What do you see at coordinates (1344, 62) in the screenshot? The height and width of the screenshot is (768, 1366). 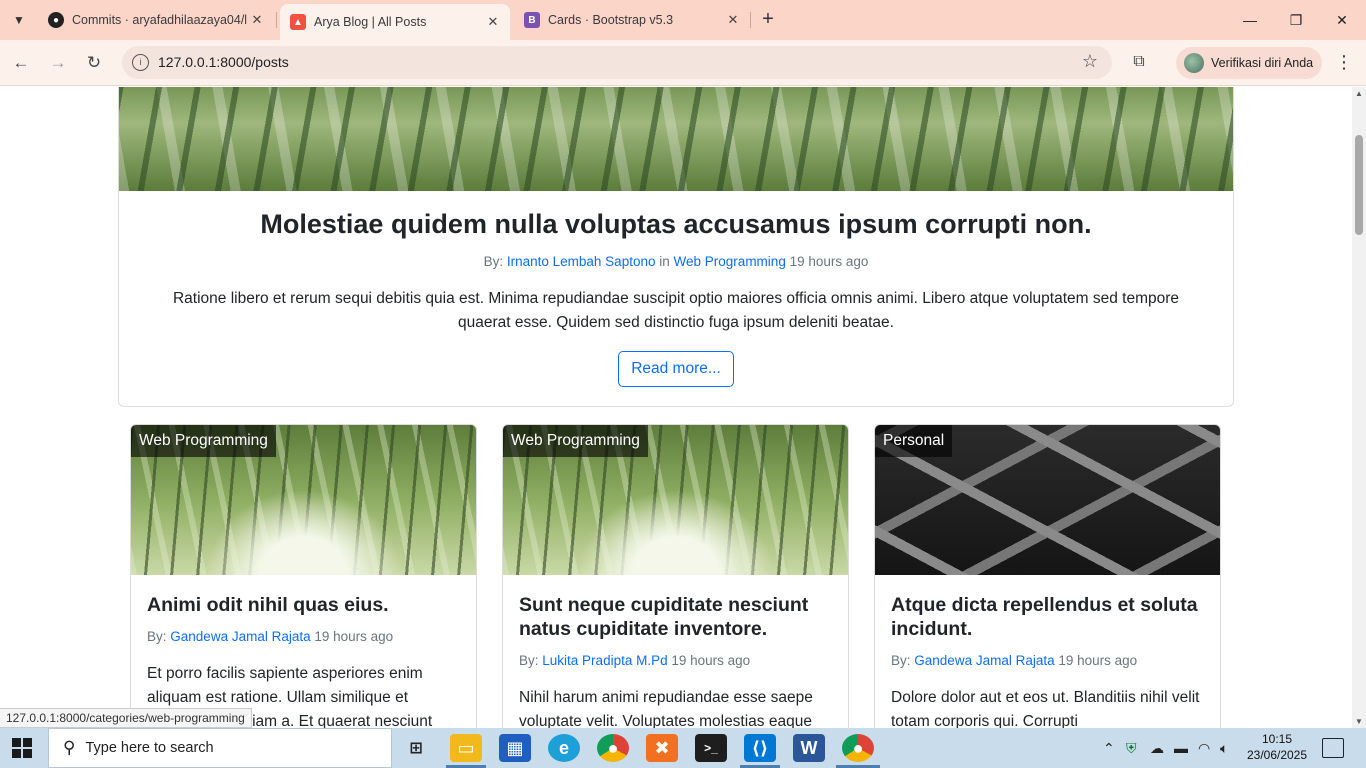 I see `browser-menu-icon: ⋮` at bounding box center [1344, 62].